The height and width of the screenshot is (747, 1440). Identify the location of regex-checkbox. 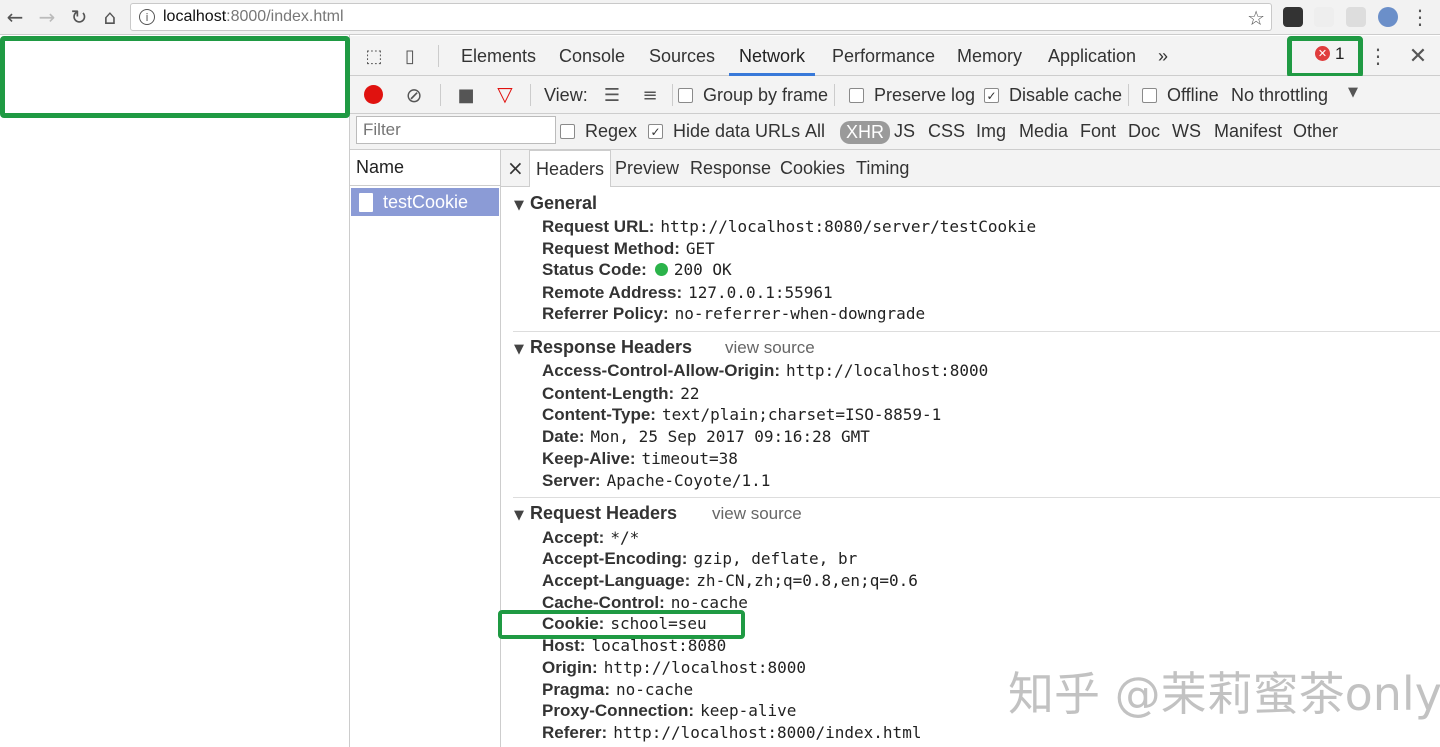
(567, 131).